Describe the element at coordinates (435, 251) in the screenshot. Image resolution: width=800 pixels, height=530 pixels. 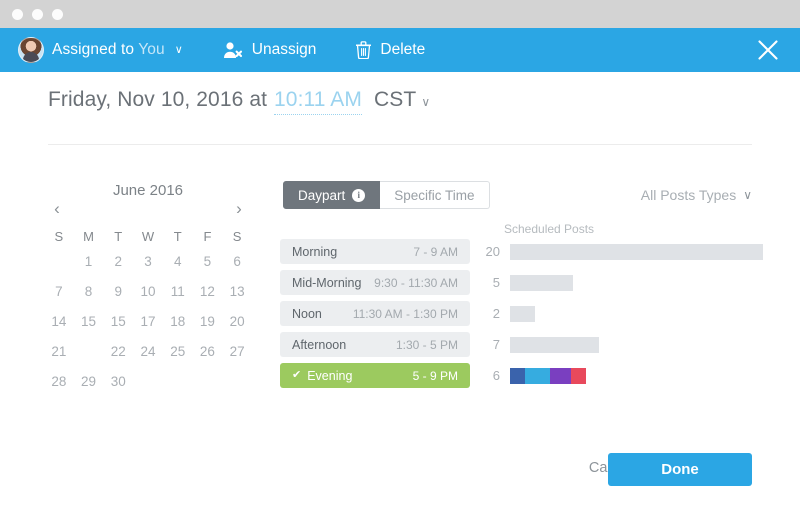
I see `daypart-time-range: 7 - 9 AM` at that location.